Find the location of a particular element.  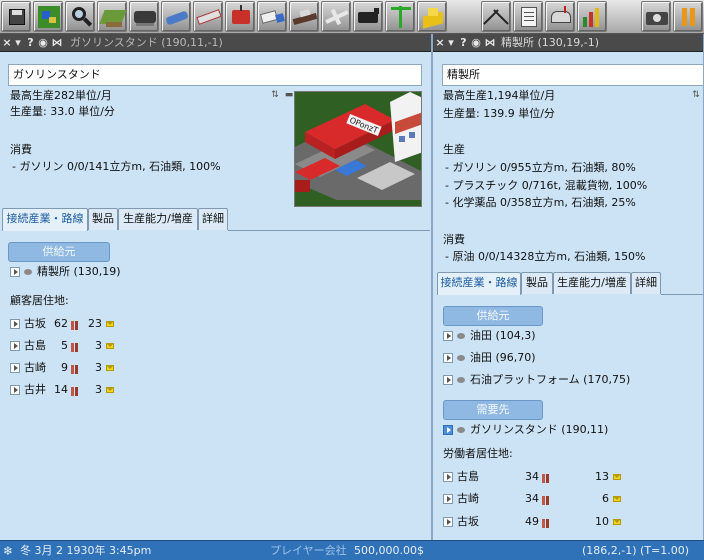

supplier-item: 精製所 (130,19) is located at coordinates (110, 272).